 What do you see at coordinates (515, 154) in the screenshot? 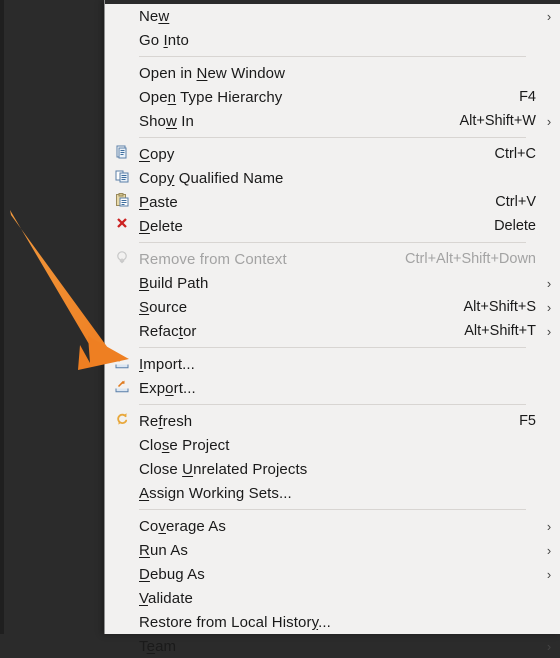
I see `menu-item-shortcut: Ctrl+C` at bounding box center [515, 154].